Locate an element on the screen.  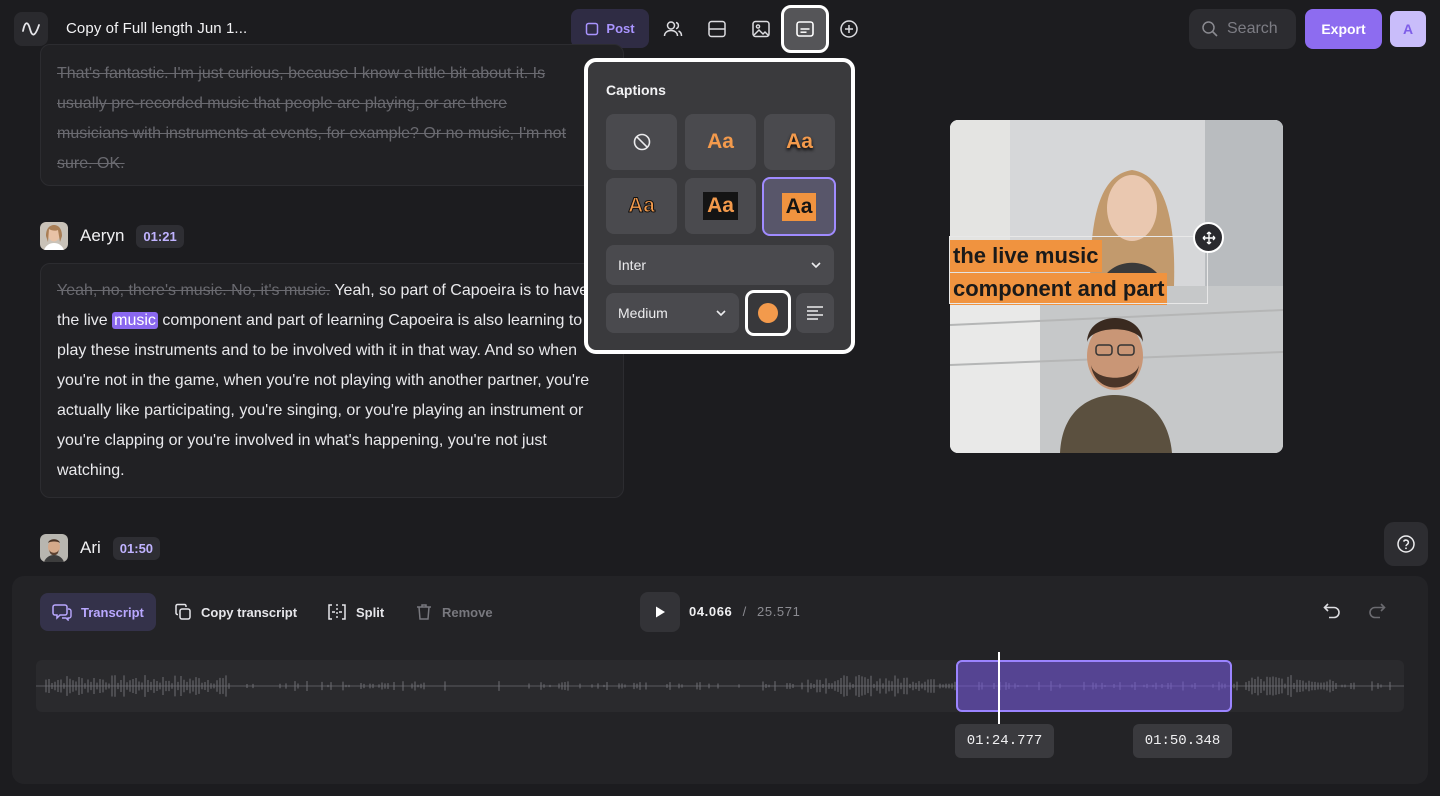
highlighted-word: music is located at coordinates (135, 320).